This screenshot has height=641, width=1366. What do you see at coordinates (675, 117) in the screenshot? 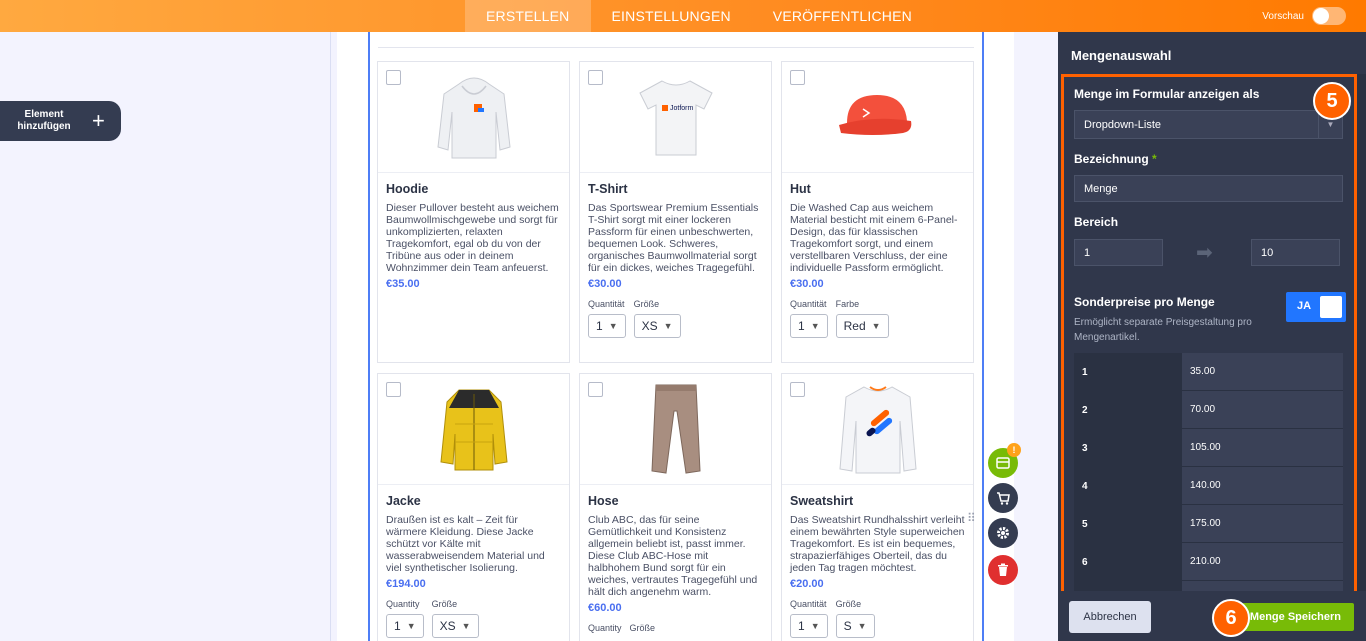
I see `tshirt-image: Jotform` at bounding box center [675, 117].